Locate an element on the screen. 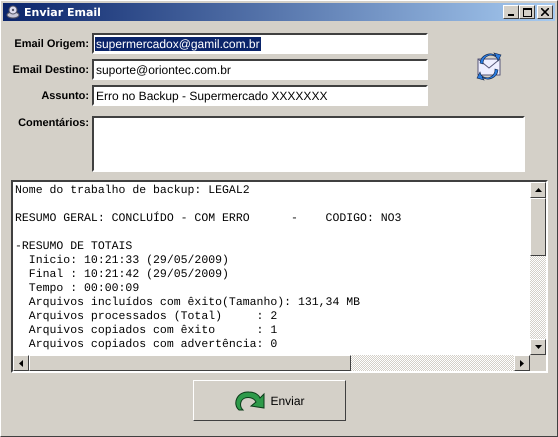  log-line: Nome do trabalho de backup: LEGAL2 is located at coordinates (133, 191).